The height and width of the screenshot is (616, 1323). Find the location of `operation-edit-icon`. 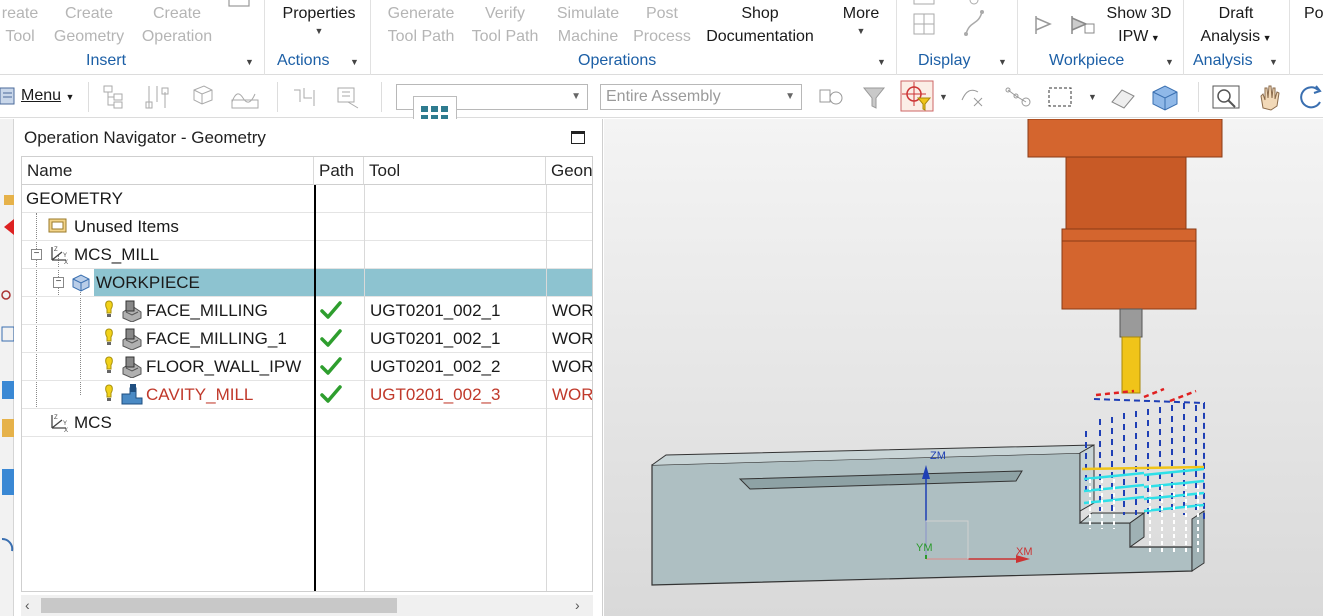

operation-edit-icon is located at coordinates (349, 97).